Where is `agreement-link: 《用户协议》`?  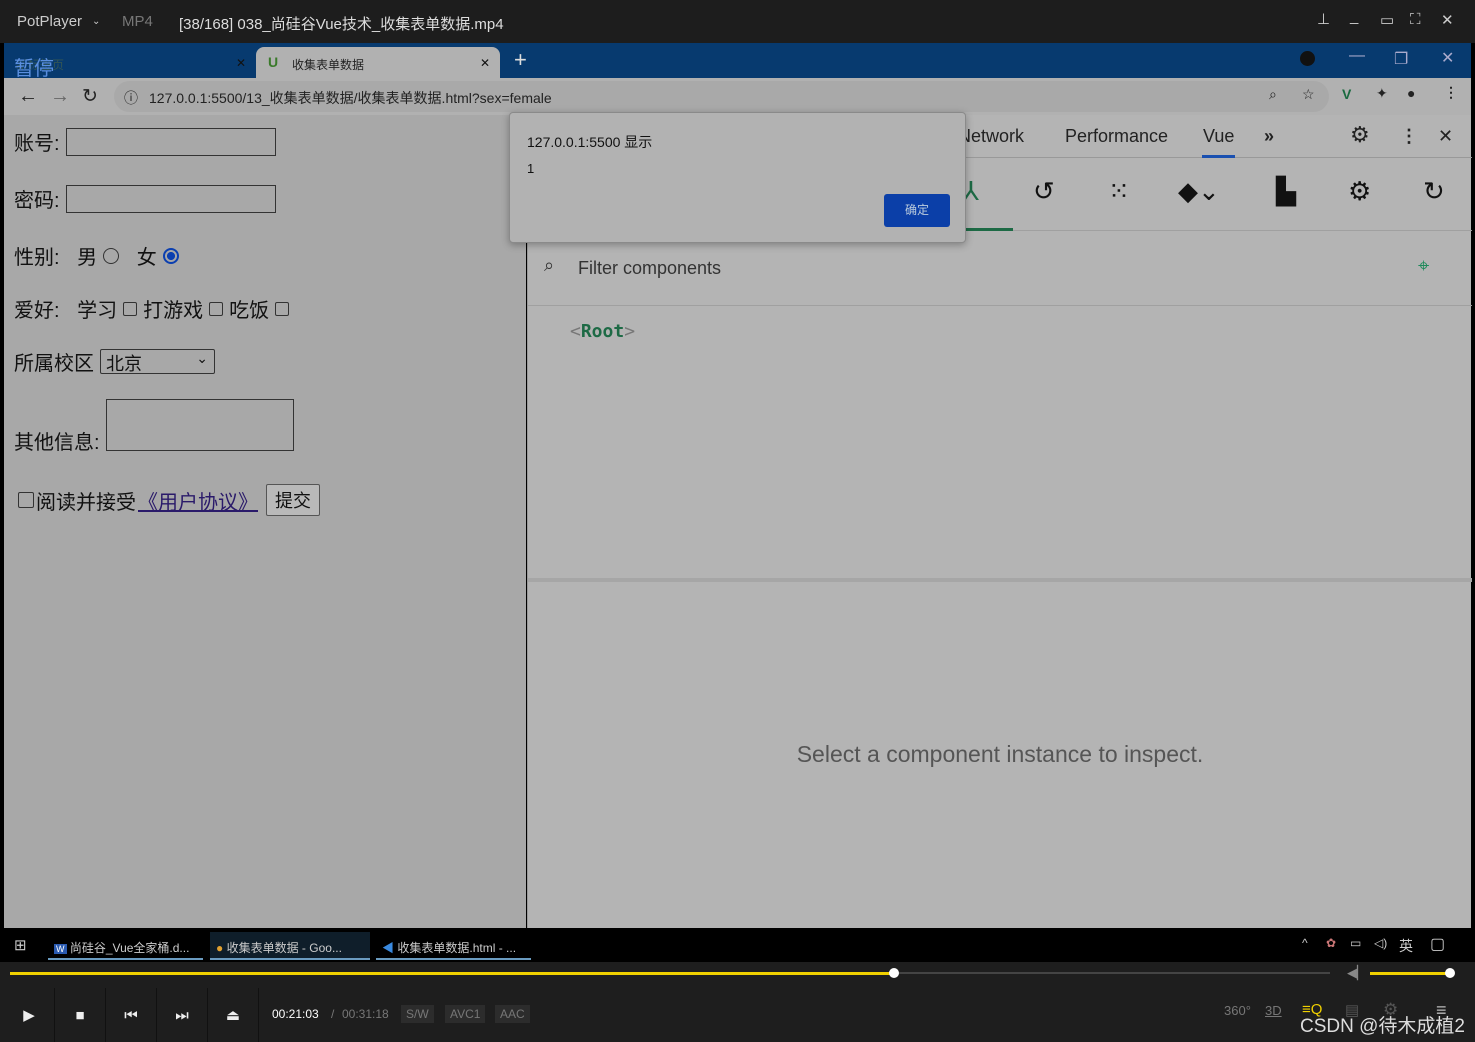 agreement-link: 《用户协议》 is located at coordinates (198, 500).